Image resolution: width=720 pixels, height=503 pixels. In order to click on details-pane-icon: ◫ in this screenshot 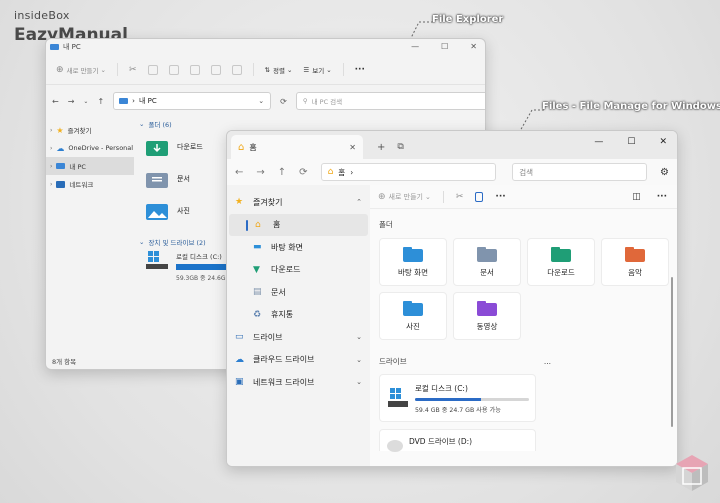, I will do `click(636, 197)`.